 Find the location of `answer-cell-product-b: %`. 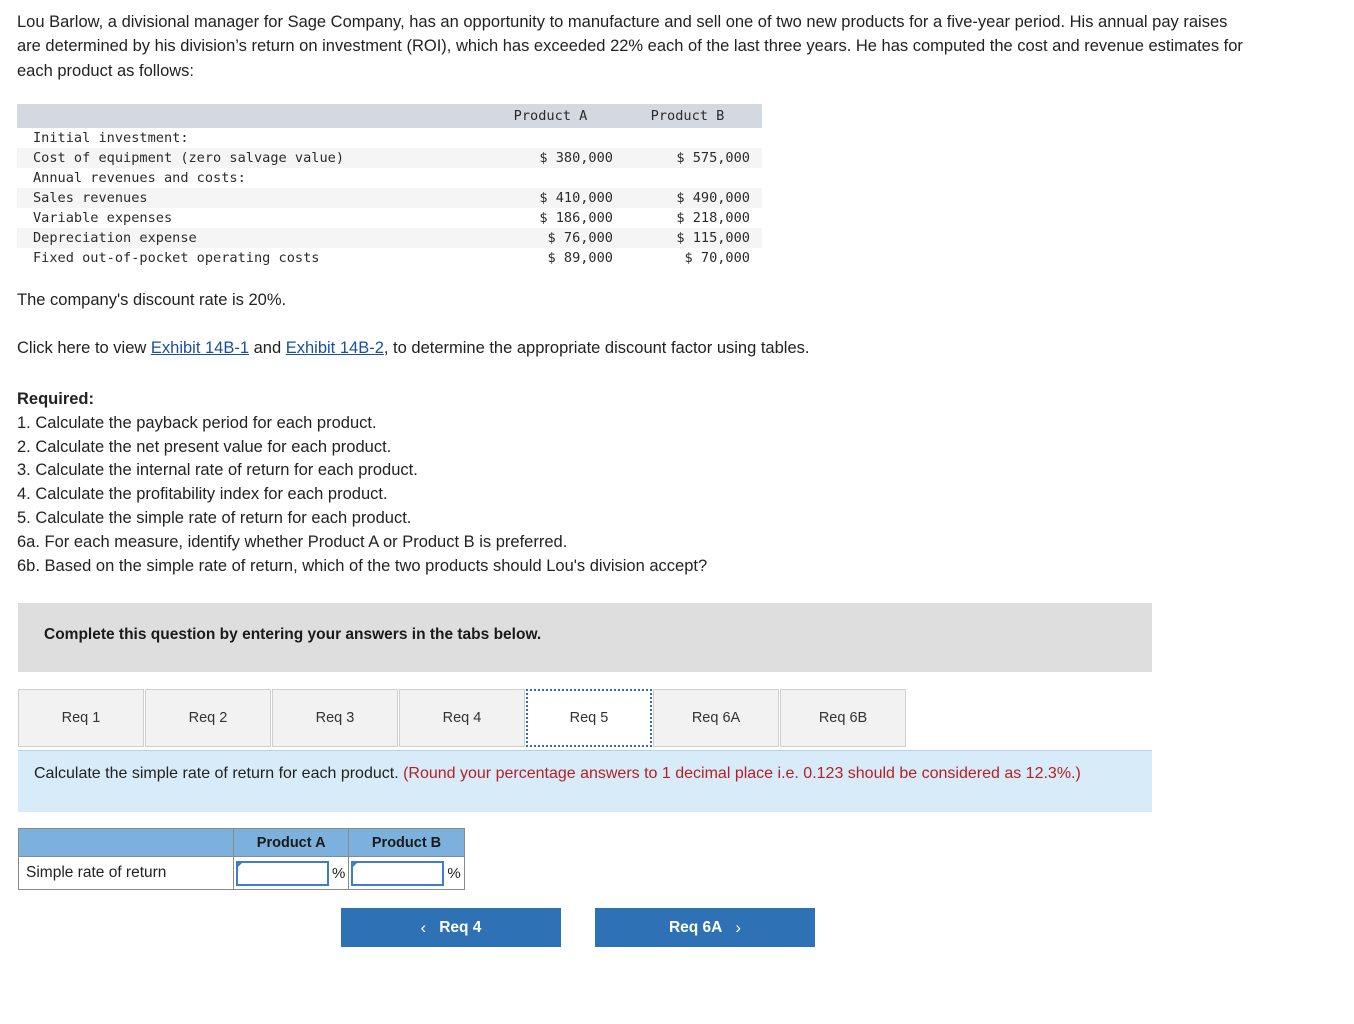

answer-cell-product-b: % is located at coordinates (406, 873).